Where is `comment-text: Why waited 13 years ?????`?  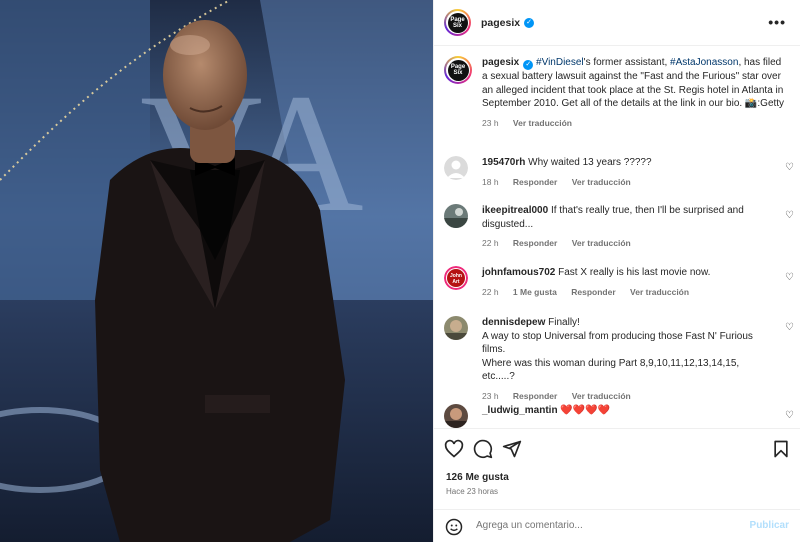
comment-text: Why waited 13 years ????? is located at coordinates (590, 162).